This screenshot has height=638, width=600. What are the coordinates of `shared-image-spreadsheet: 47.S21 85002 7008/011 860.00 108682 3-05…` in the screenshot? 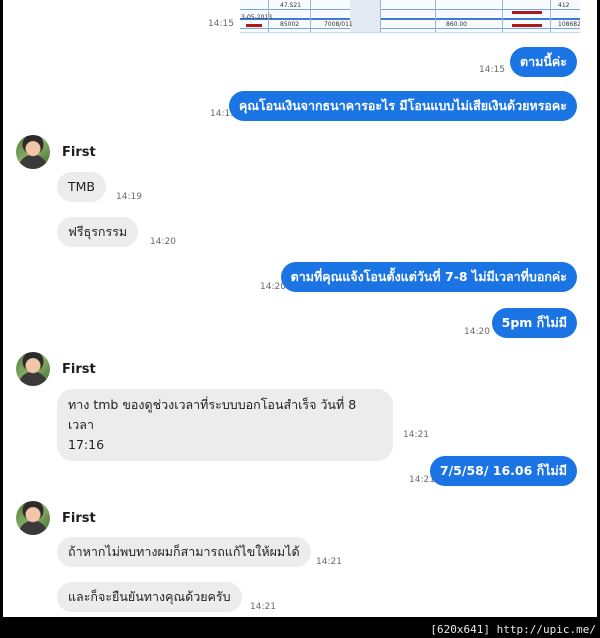 It's located at (410, 16).